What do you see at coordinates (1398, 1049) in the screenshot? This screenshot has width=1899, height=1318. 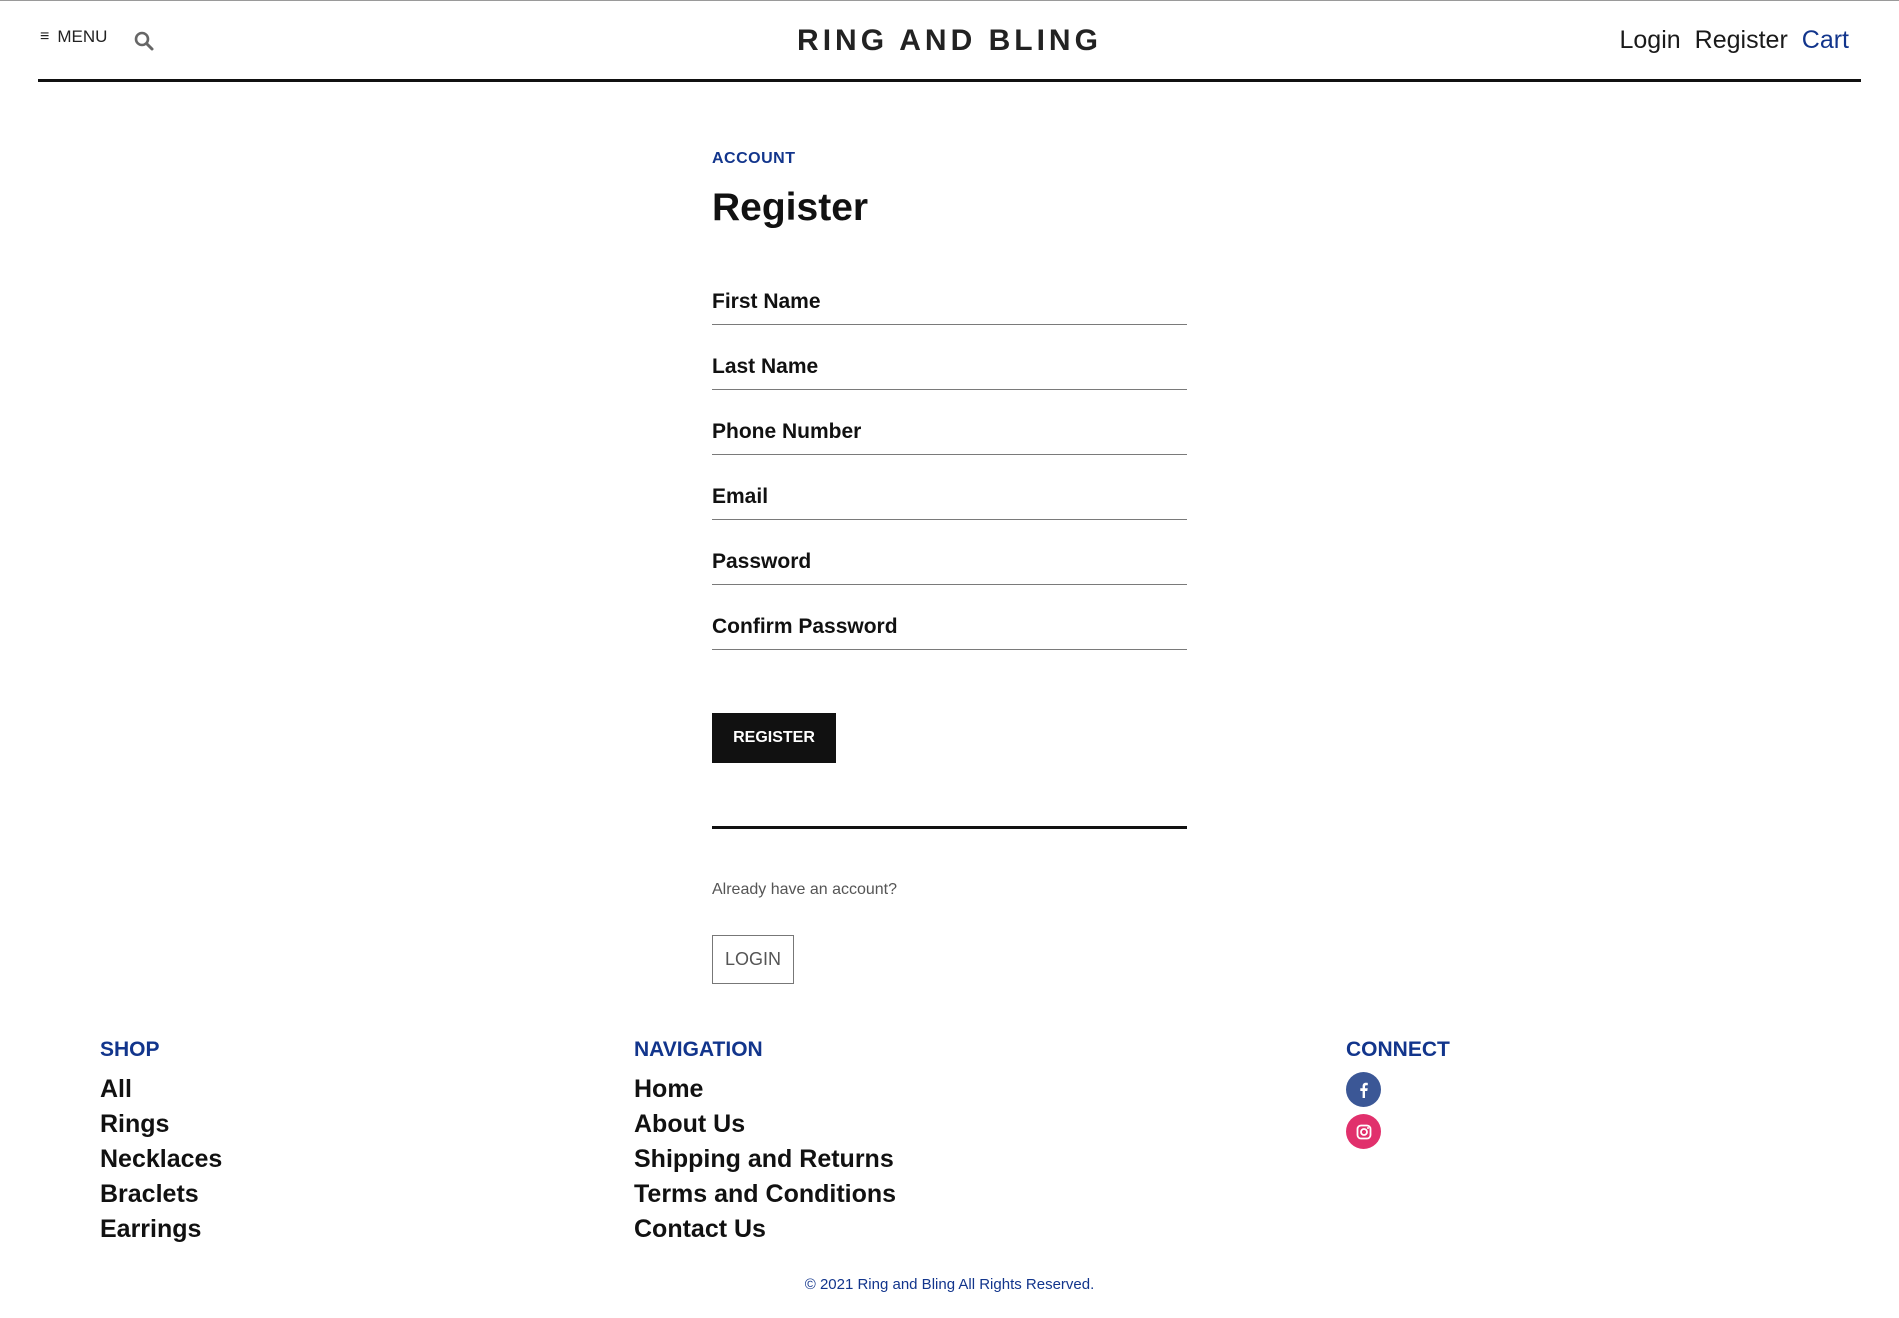 I see `footer-connect-heading: CONNECT` at bounding box center [1398, 1049].